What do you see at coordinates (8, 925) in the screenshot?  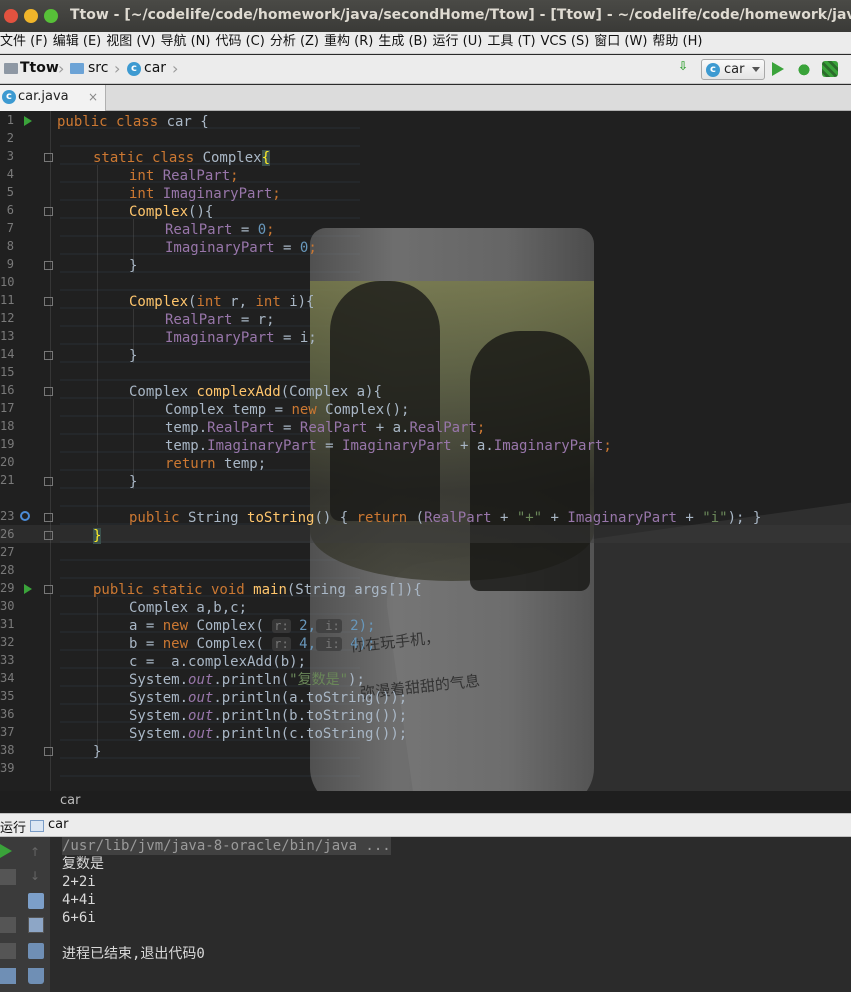 I see `restore-layout-icon` at bounding box center [8, 925].